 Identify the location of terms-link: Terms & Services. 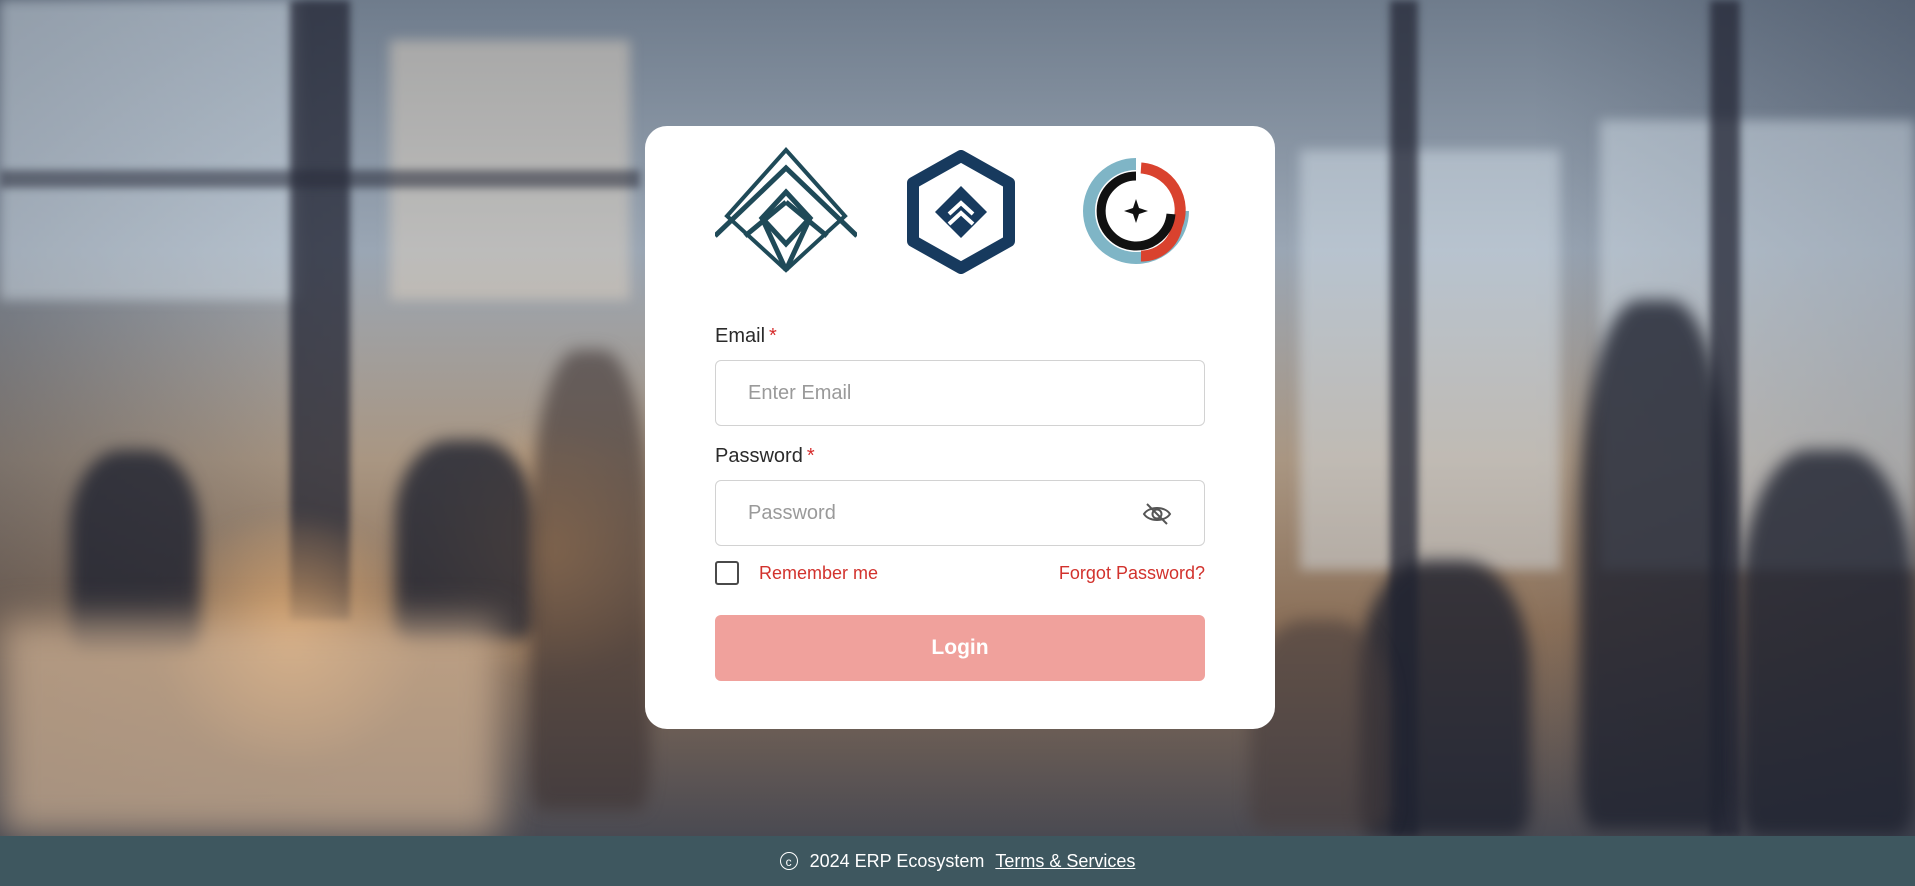
(1065, 861).